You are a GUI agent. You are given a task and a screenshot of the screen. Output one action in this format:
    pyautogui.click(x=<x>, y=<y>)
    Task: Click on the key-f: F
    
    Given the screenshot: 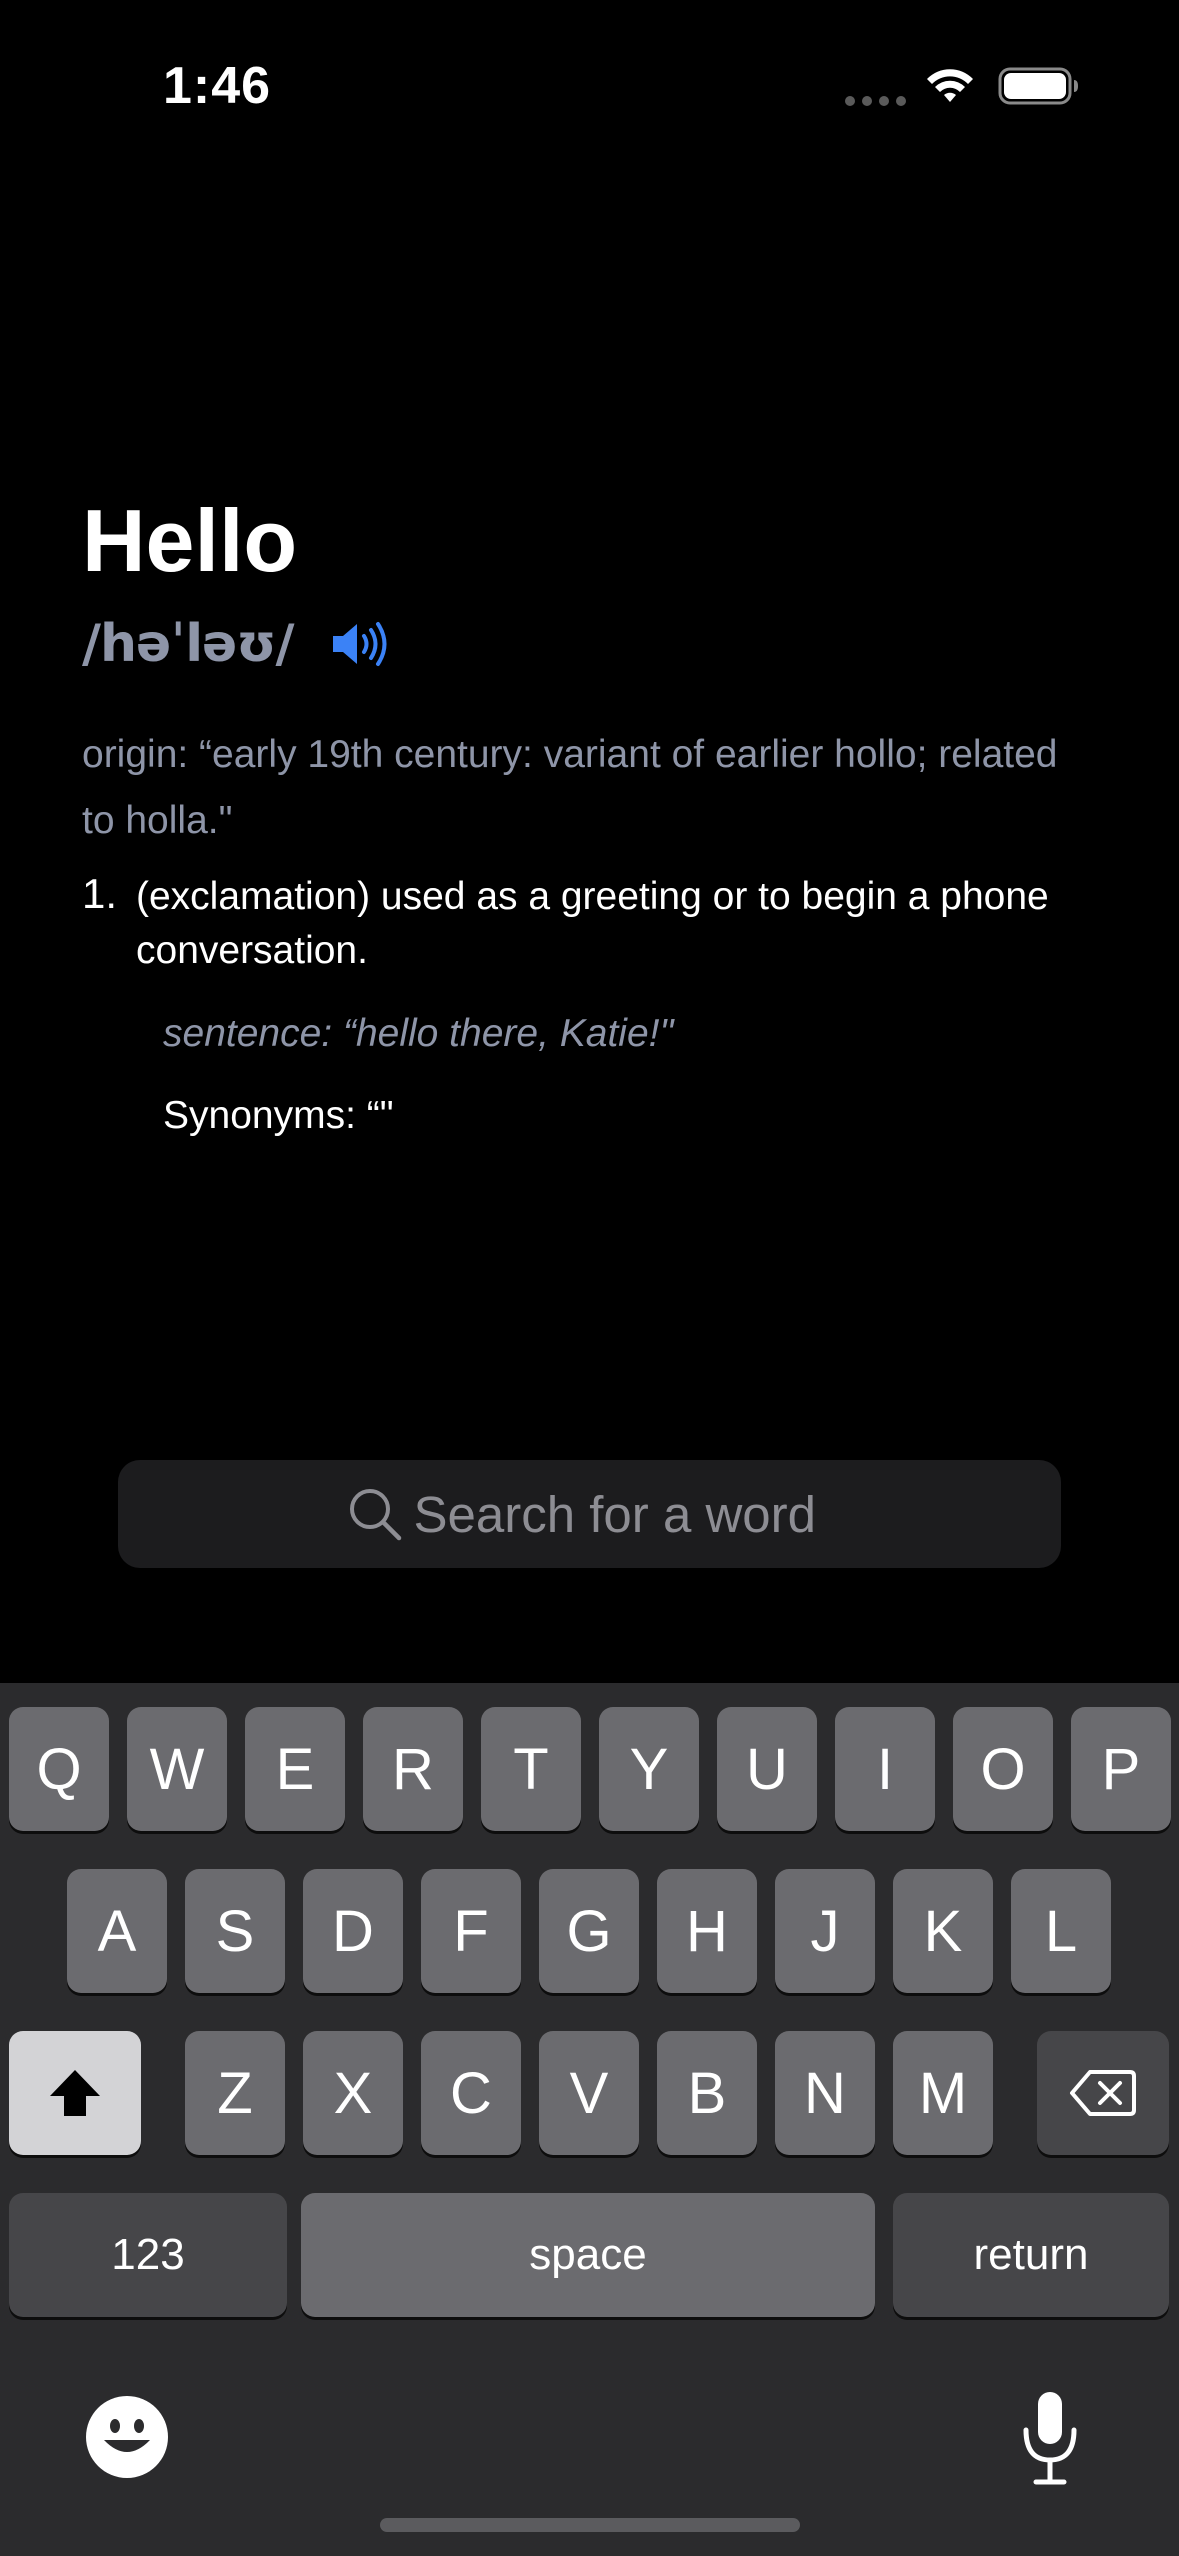 What is the action you would take?
    pyautogui.click(x=471, y=1931)
    